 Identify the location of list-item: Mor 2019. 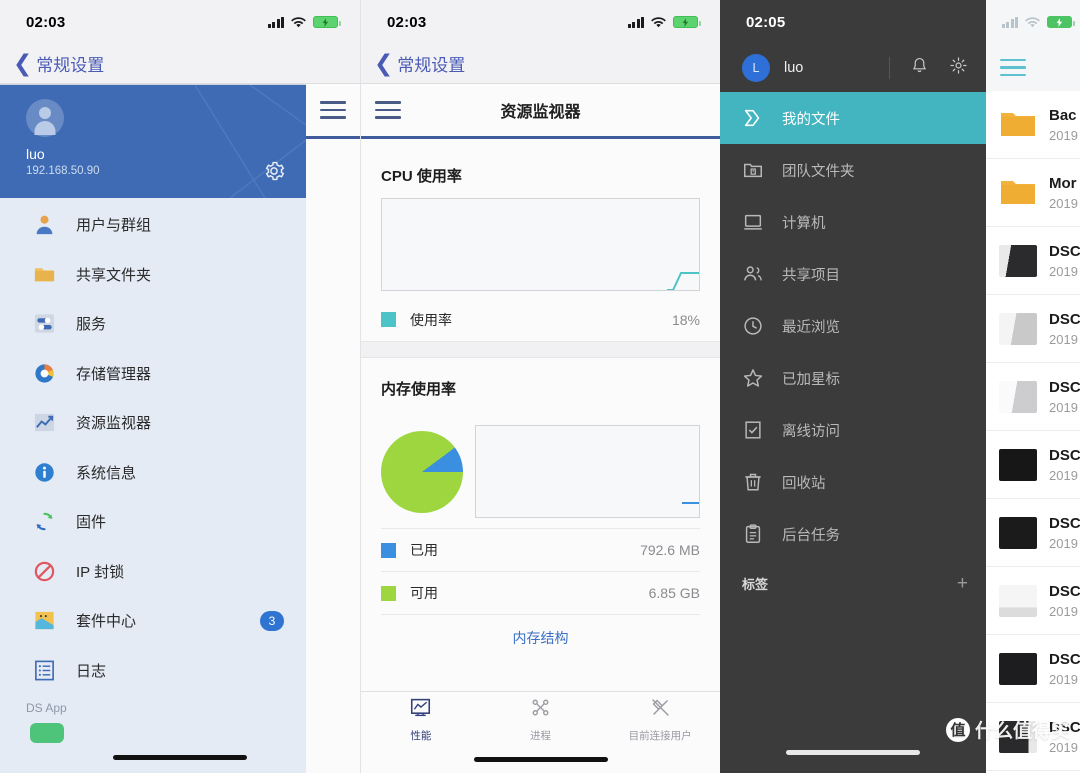
(1033, 193).